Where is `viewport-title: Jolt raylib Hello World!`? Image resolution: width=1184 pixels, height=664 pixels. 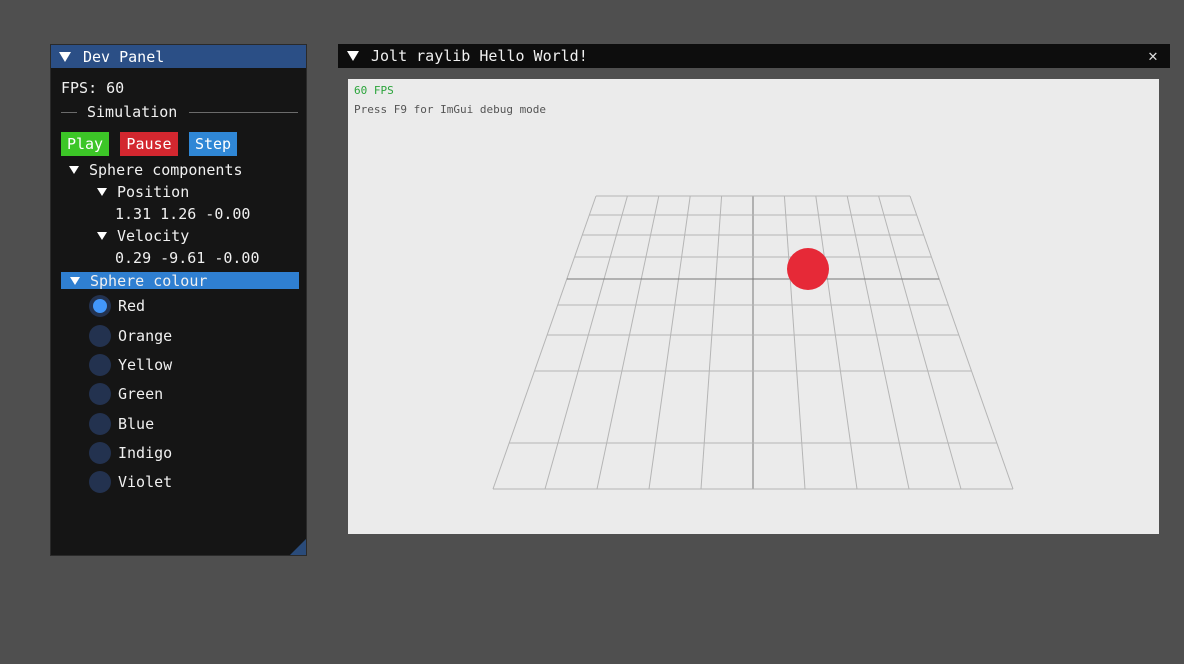 viewport-title: Jolt raylib Hello World! is located at coordinates (479, 56).